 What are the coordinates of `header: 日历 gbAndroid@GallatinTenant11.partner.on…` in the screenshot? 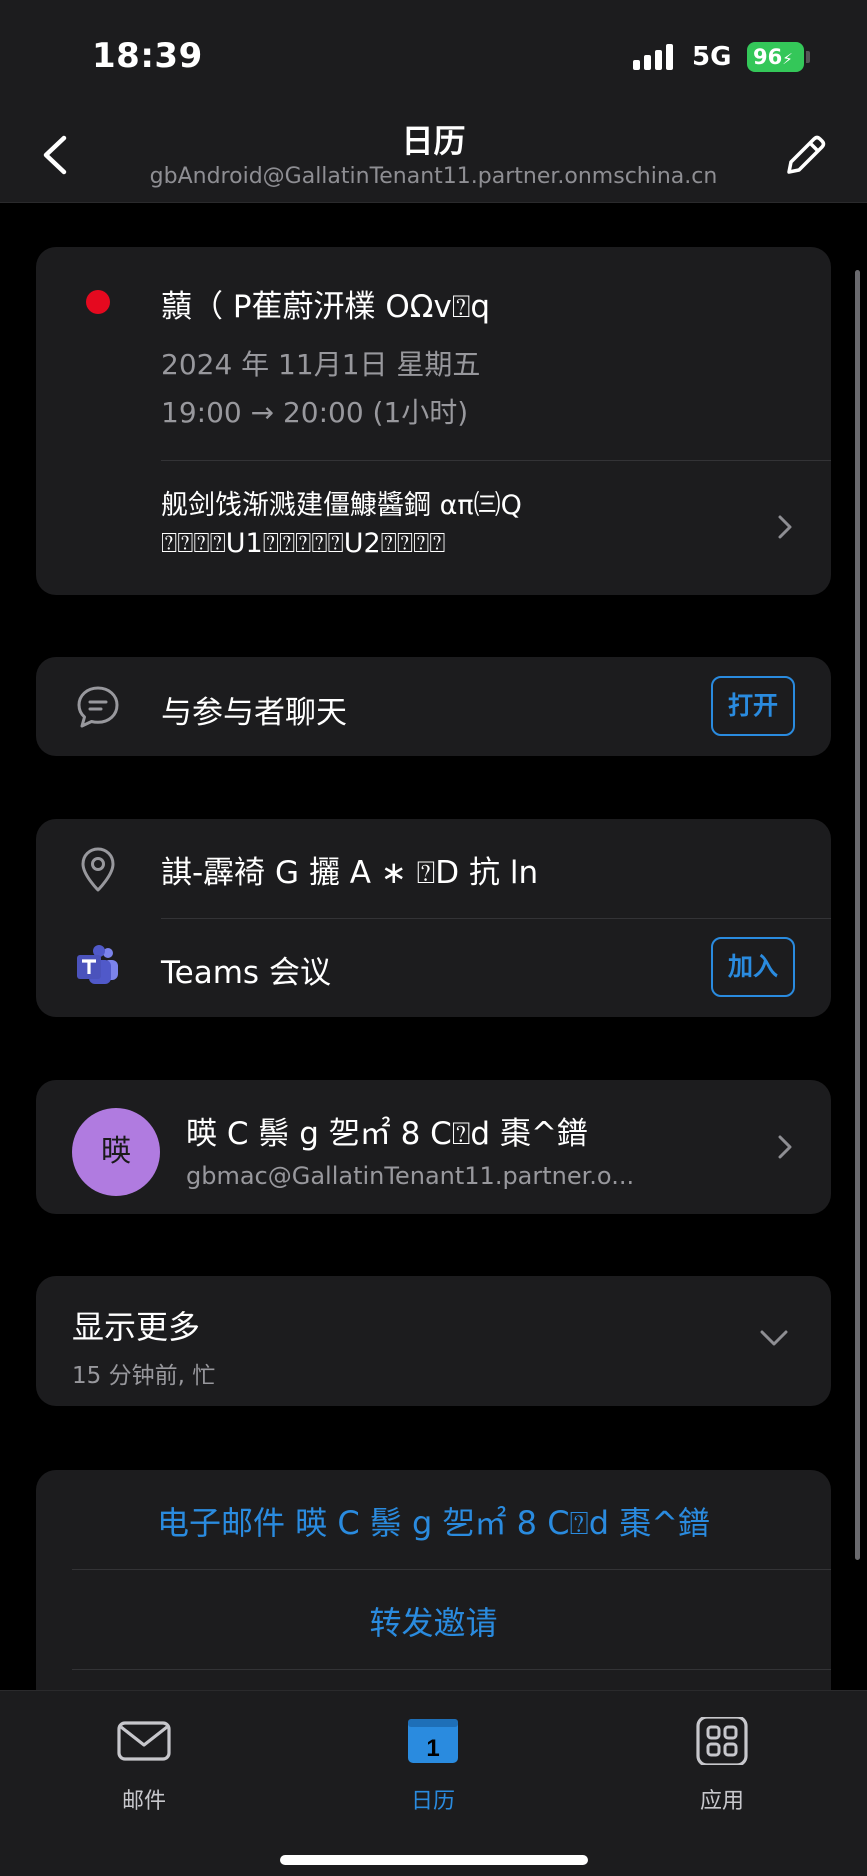 It's located at (433, 156).